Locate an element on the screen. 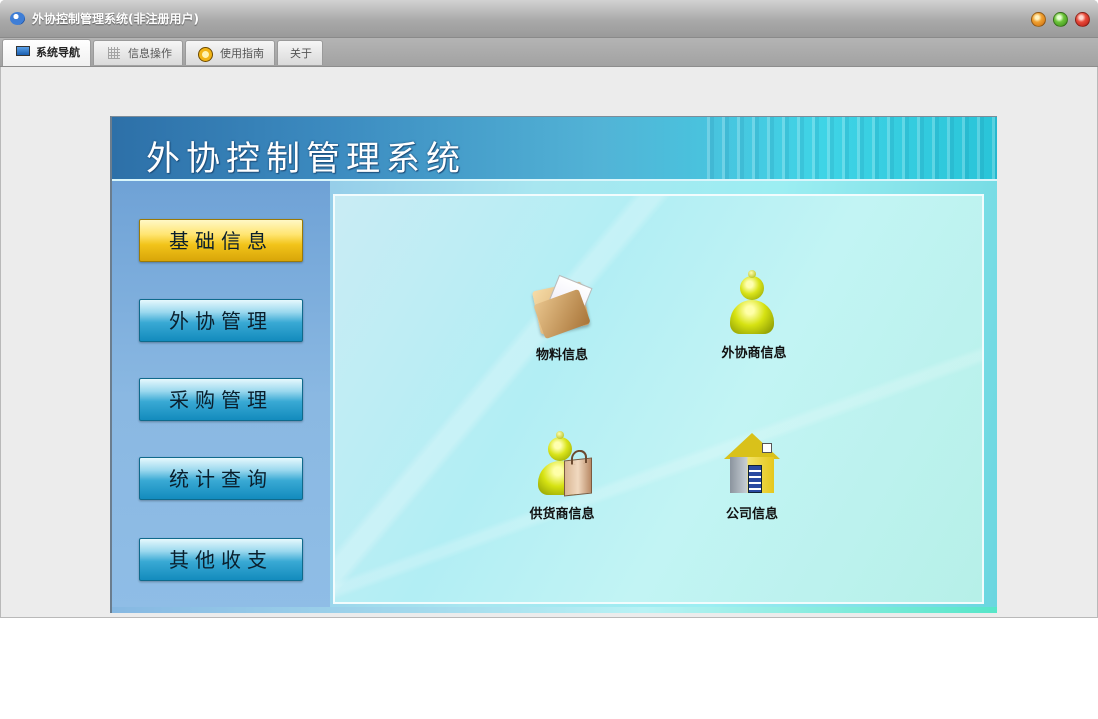 This screenshot has height=719, width=1098. folder-icon is located at coordinates (562, 306).